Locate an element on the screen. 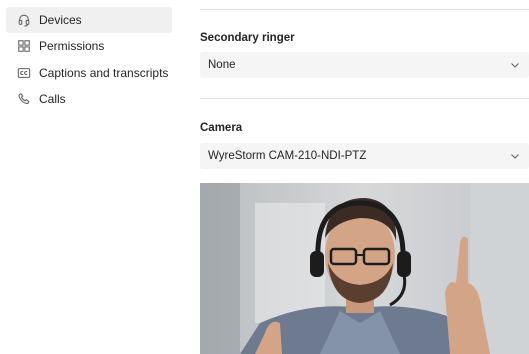 This screenshot has height=354, width=529. sidebar-item-label: Devices is located at coordinates (60, 20).